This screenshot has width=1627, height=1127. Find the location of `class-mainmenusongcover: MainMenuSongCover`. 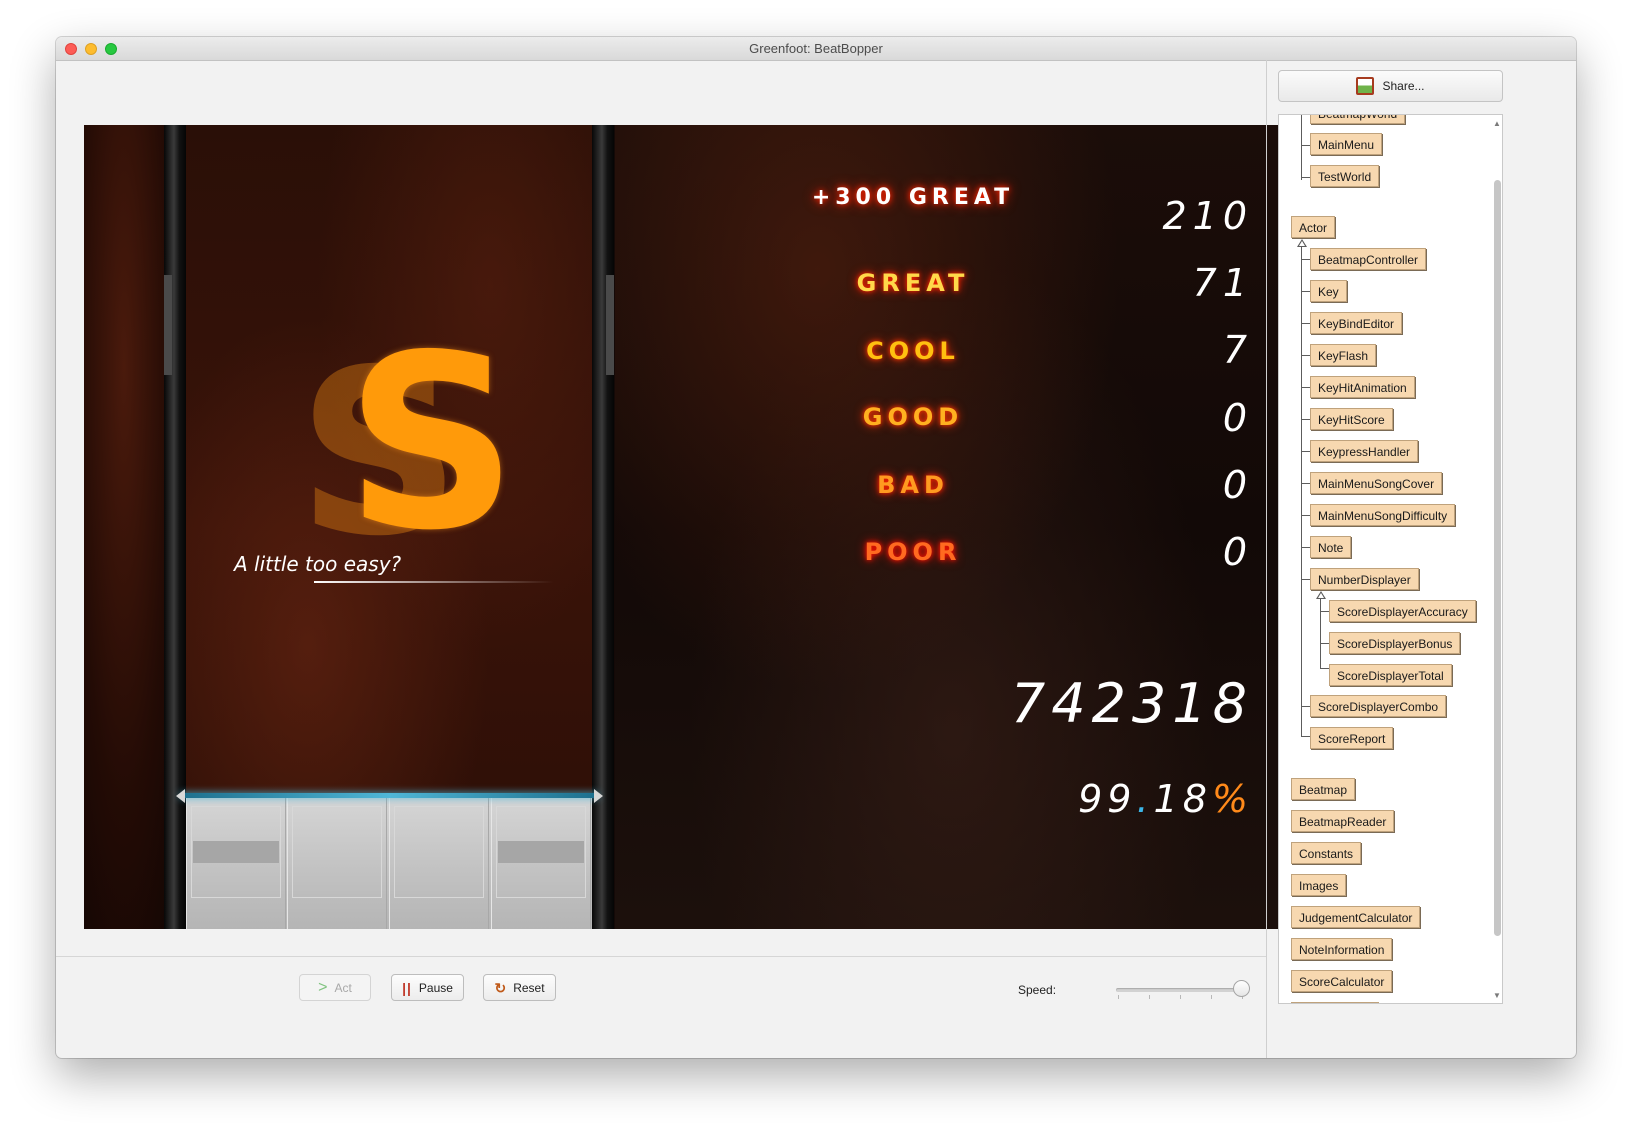

class-mainmenusongcover: MainMenuSongCover is located at coordinates (1376, 483).